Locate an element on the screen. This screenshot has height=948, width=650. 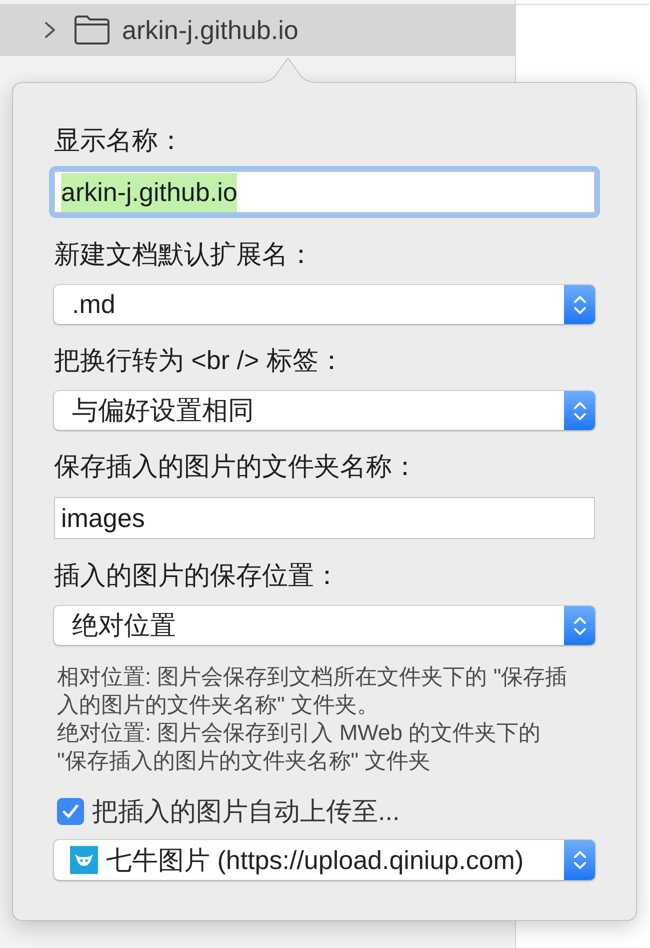
text-field: arkin-j.github.io is located at coordinates (324, 192).